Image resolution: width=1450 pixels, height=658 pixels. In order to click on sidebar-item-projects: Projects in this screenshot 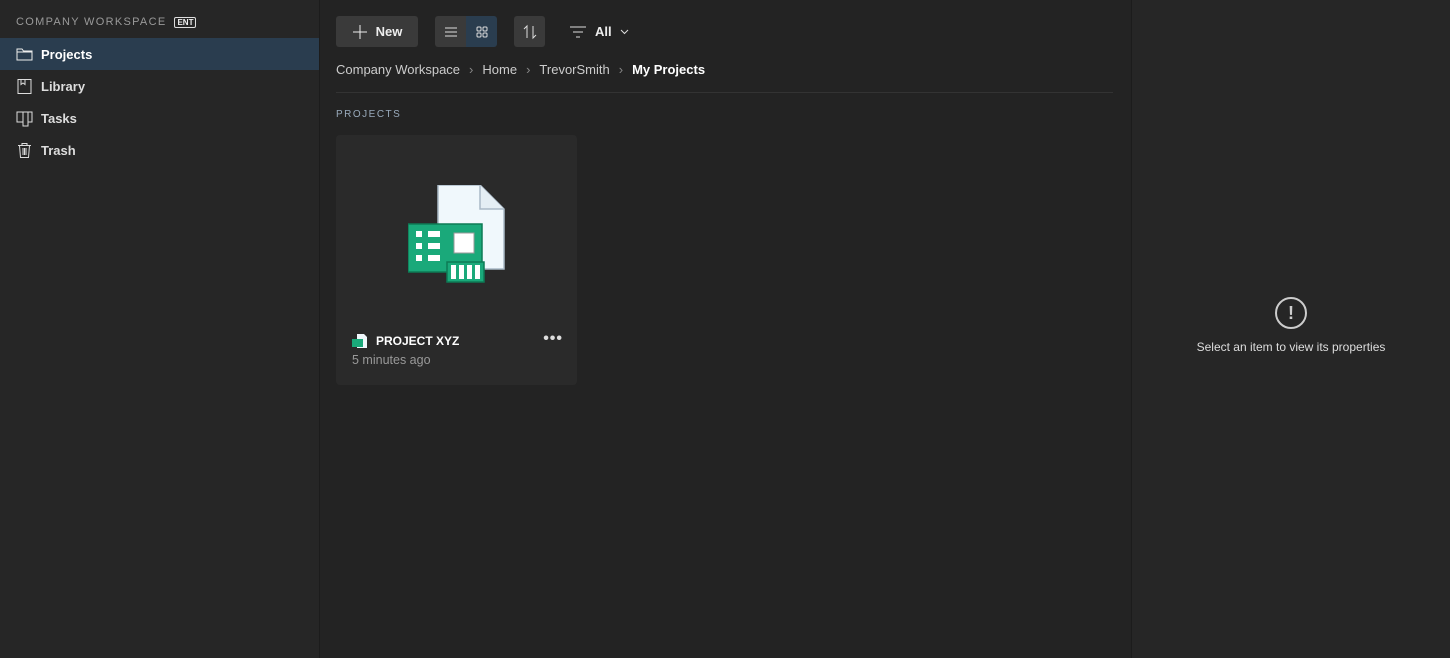, I will do `click(159, 54)`.